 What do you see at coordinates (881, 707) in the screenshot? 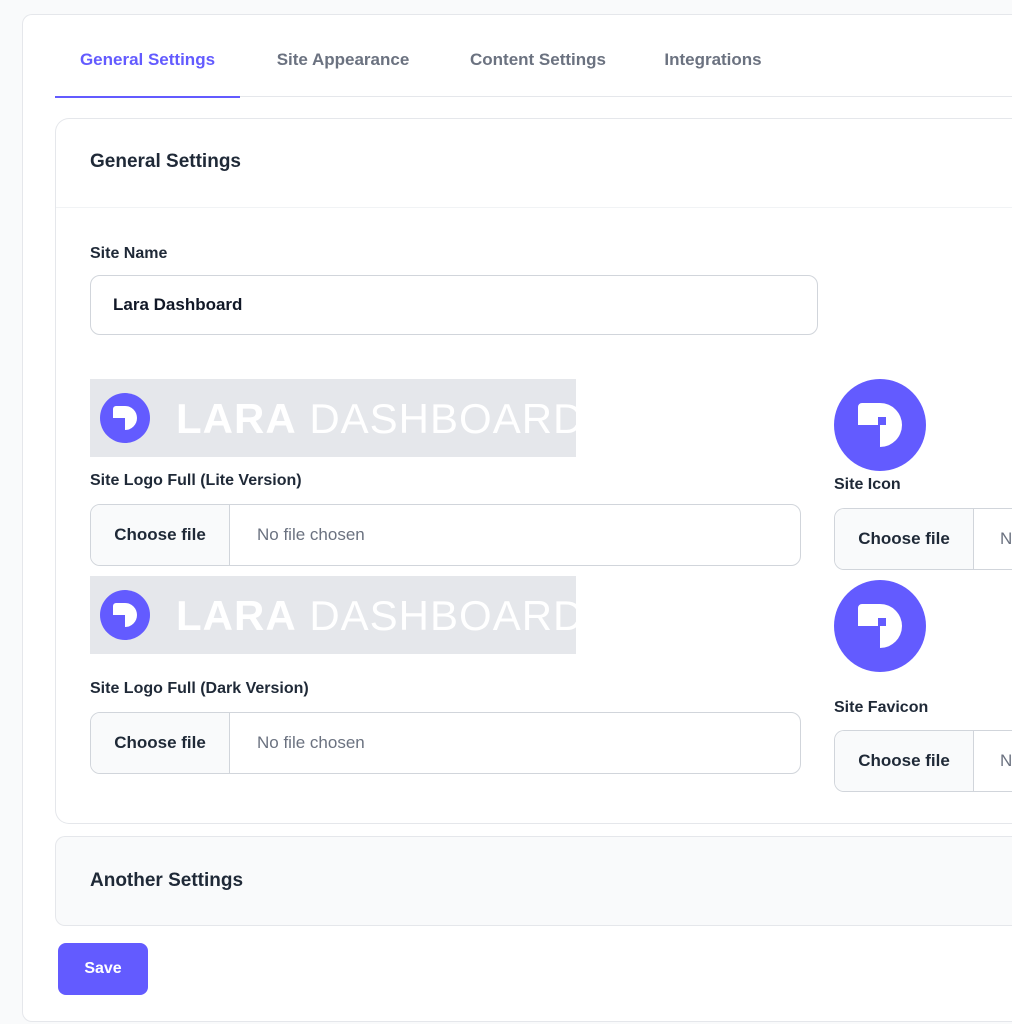
I see `site-favicon-label: Site Favicon` at bounding box center [881, 707].